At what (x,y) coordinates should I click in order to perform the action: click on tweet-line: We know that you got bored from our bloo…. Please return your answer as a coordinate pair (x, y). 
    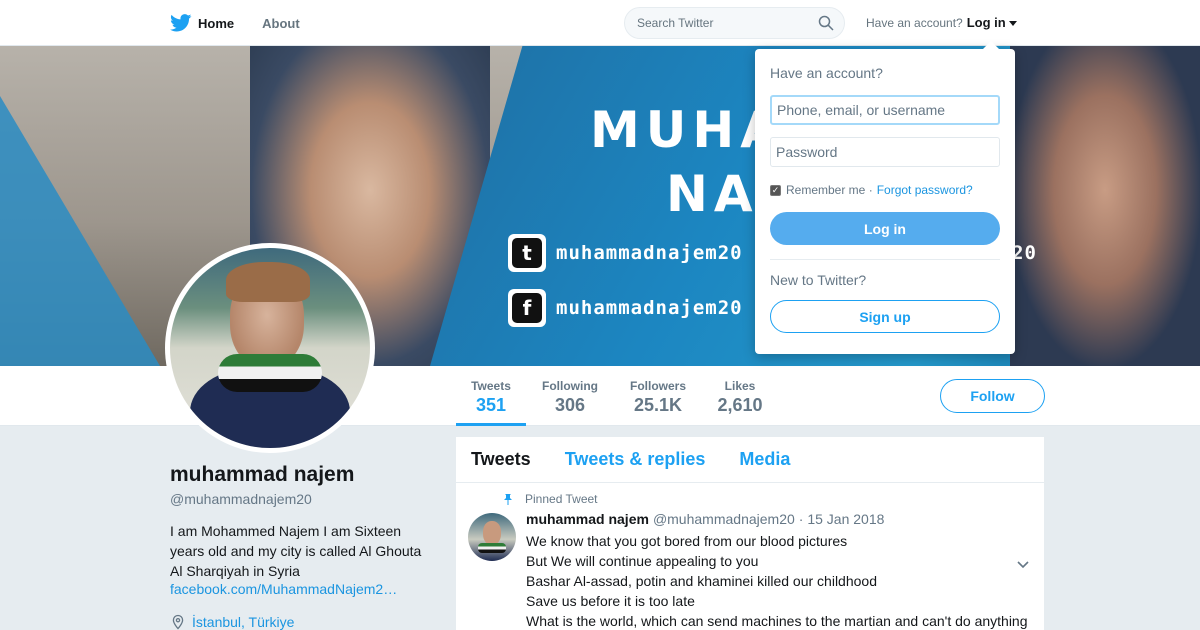
    Looking at the image, I should click on (687, 541).